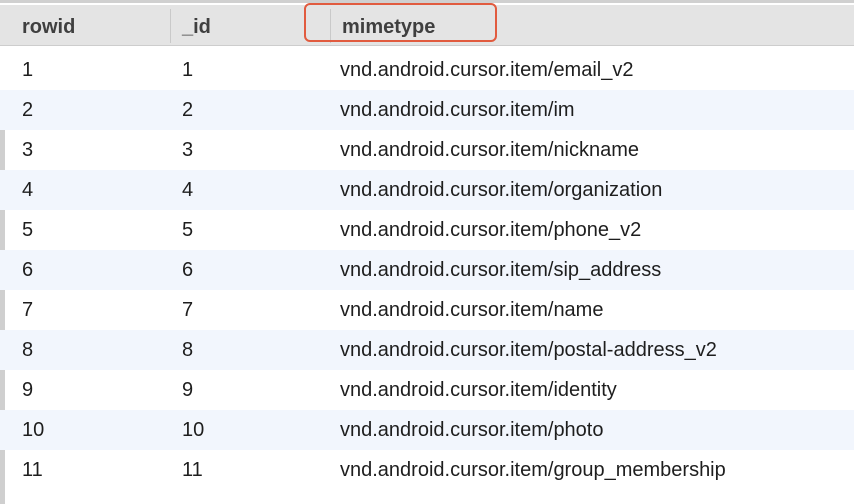 The height and width of the screenshot is (504, 854). What do you see at coordinates (192, 470) in the screenshot?
I see `cell-id: 11` at bounding box center [192, 470].